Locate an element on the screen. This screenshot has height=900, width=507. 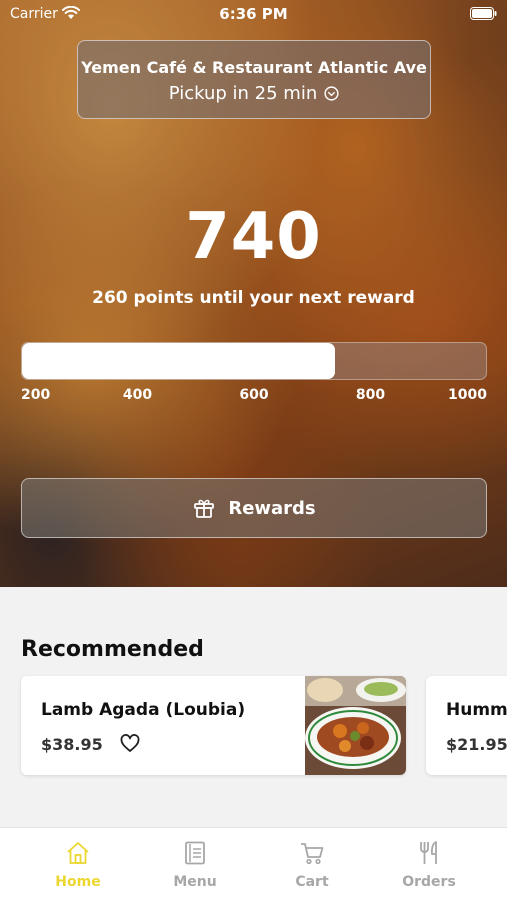
gift-icon is located at coordinates (204, 508).